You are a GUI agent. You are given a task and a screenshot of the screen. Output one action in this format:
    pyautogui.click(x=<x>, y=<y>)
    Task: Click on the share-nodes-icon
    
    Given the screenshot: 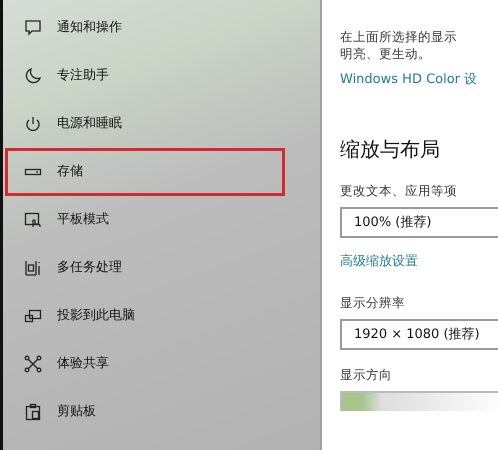 What is the action you would take?
    pyautogui.click(x=33, y=364)
    